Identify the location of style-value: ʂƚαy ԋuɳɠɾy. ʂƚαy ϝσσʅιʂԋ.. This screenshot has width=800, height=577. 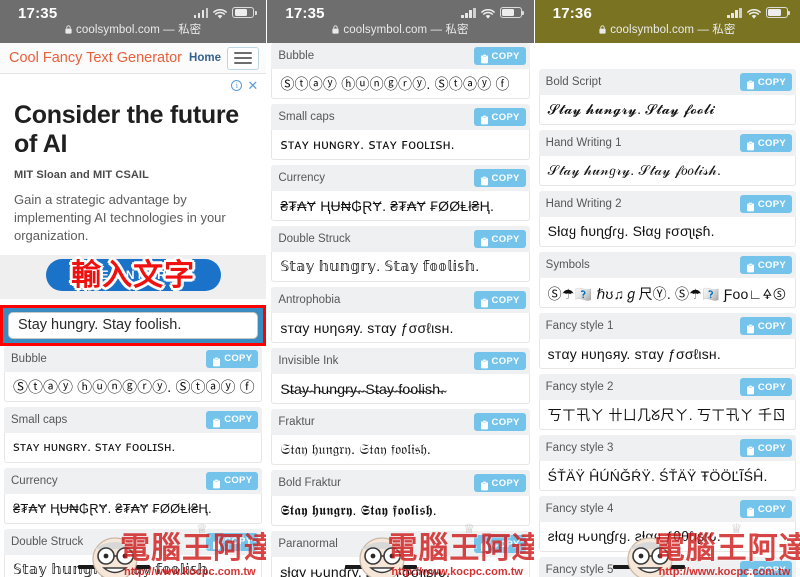
(400, 567).